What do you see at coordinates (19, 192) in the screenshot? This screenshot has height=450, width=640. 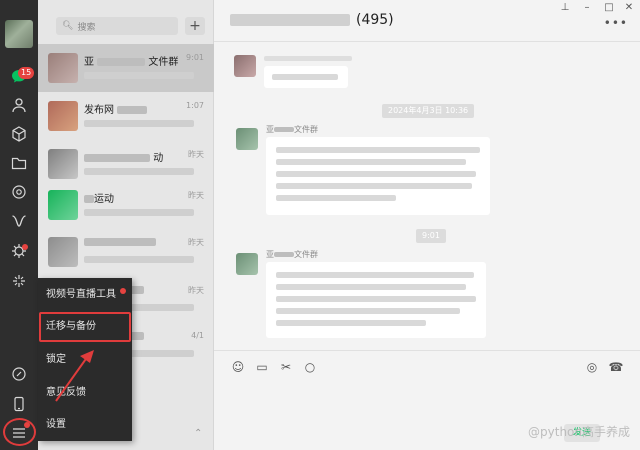 I see `moments-icon` at bounding box center [19, 192].